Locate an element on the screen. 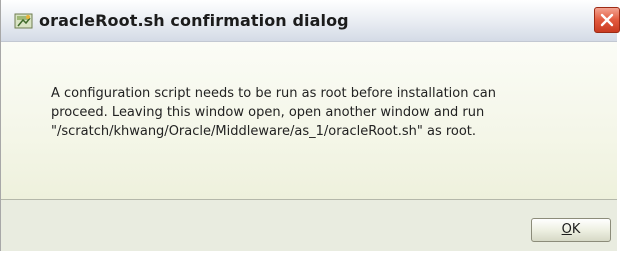 The image size is (620, 253). installer-icon is located at coordinates (24, 21).